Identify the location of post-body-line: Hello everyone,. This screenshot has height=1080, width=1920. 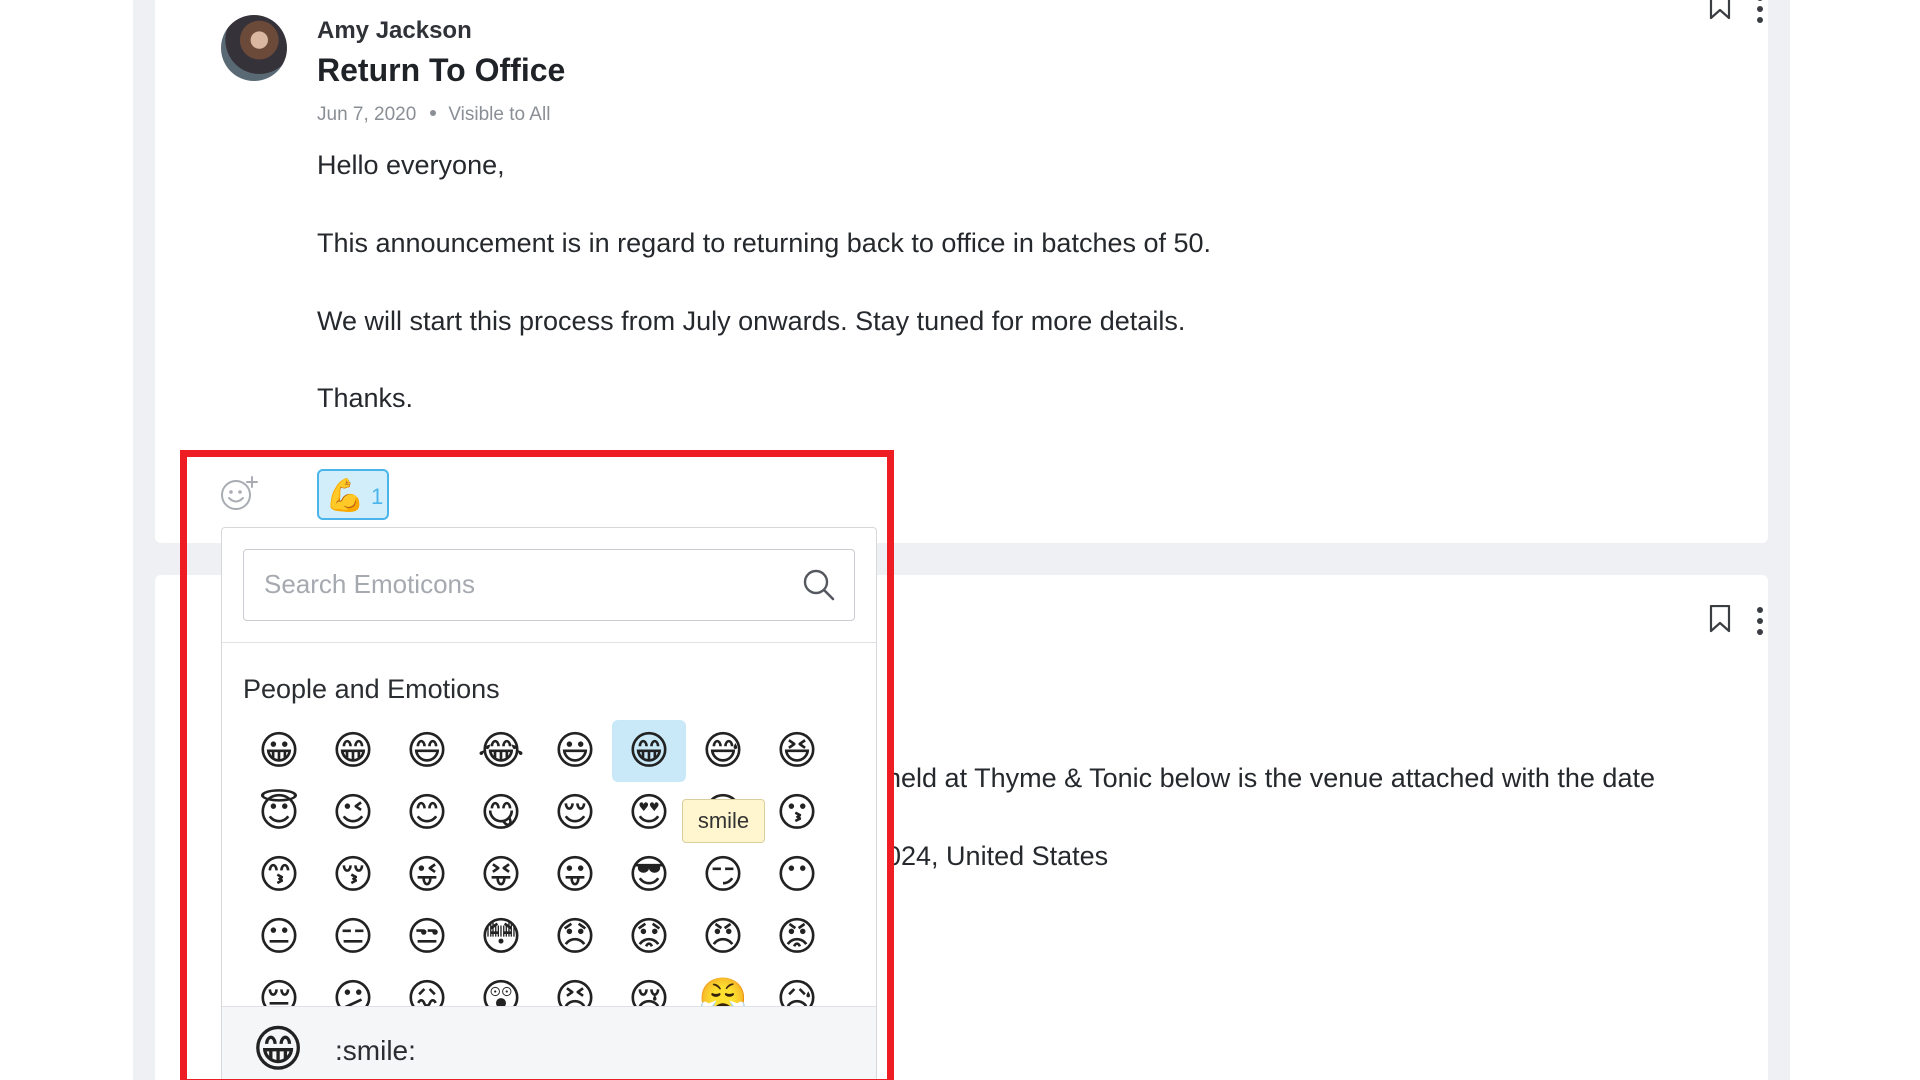
(411, 165).